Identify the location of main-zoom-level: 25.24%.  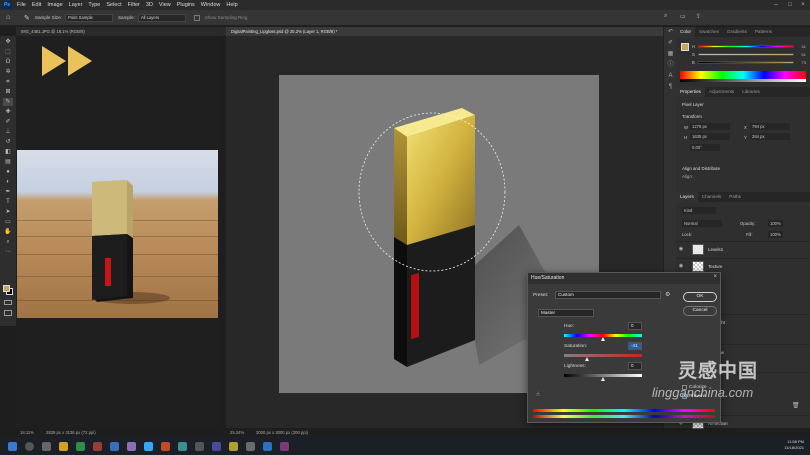
(237, 433).